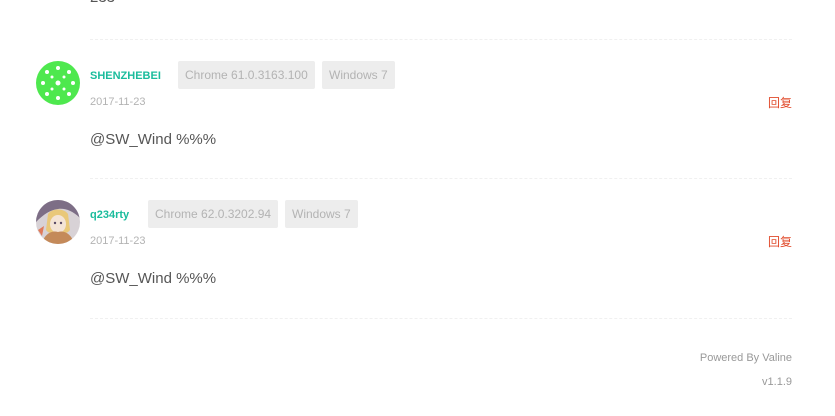 The image size is (835, 416). Describe the element at coordinates (213, 214) in the screenshot. I see `browser-tag: Chrome 62.0.3202.94` at that location.